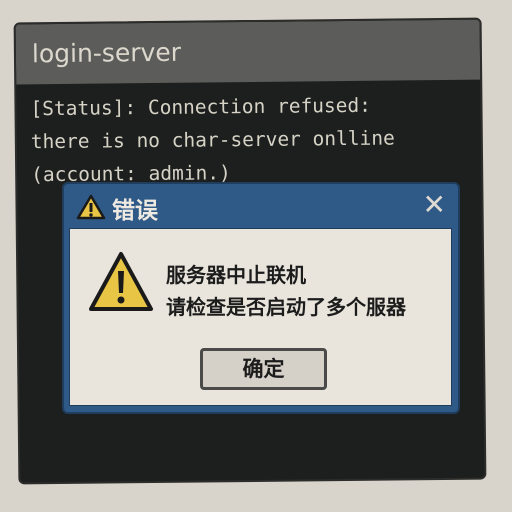 The height and width of the screenshot is (512, 512). Describe the element at coordinates (434, 204) in the screenshot. I see `close-icon: ✕` at that location.